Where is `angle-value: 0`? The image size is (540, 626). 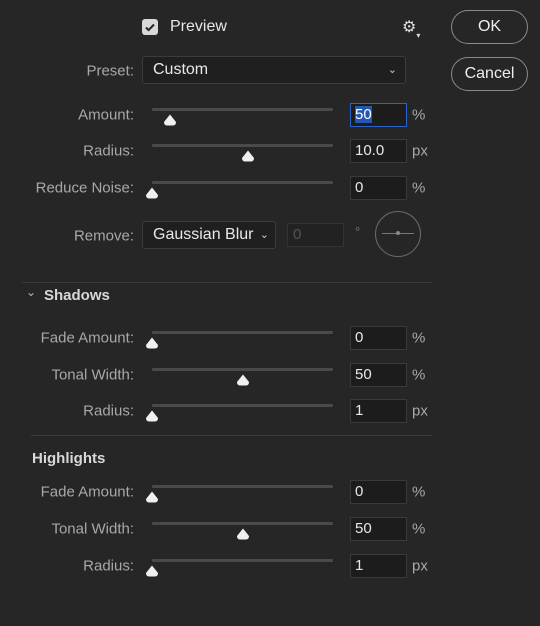 angle-value: 0 is located at coordinates (297, 234).